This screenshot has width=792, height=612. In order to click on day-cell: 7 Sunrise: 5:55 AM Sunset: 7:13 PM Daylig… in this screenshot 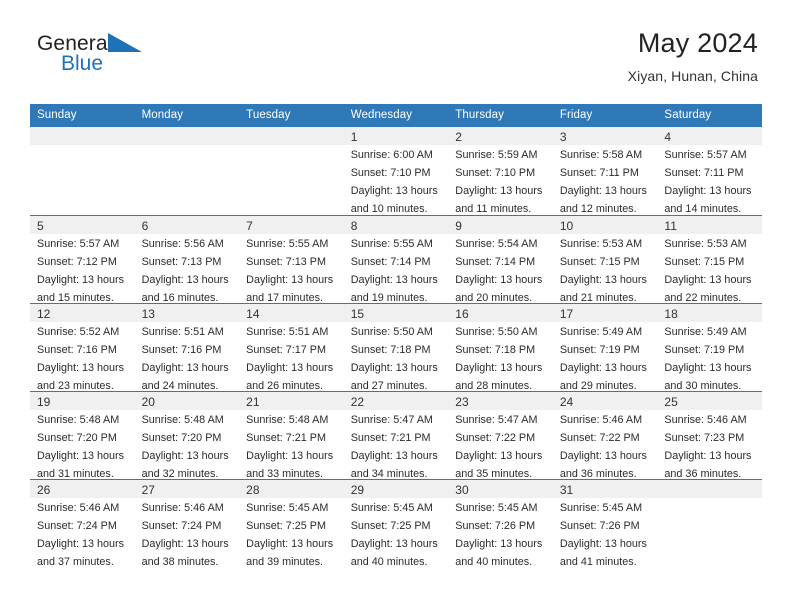, I will do `click(291, 259)`.